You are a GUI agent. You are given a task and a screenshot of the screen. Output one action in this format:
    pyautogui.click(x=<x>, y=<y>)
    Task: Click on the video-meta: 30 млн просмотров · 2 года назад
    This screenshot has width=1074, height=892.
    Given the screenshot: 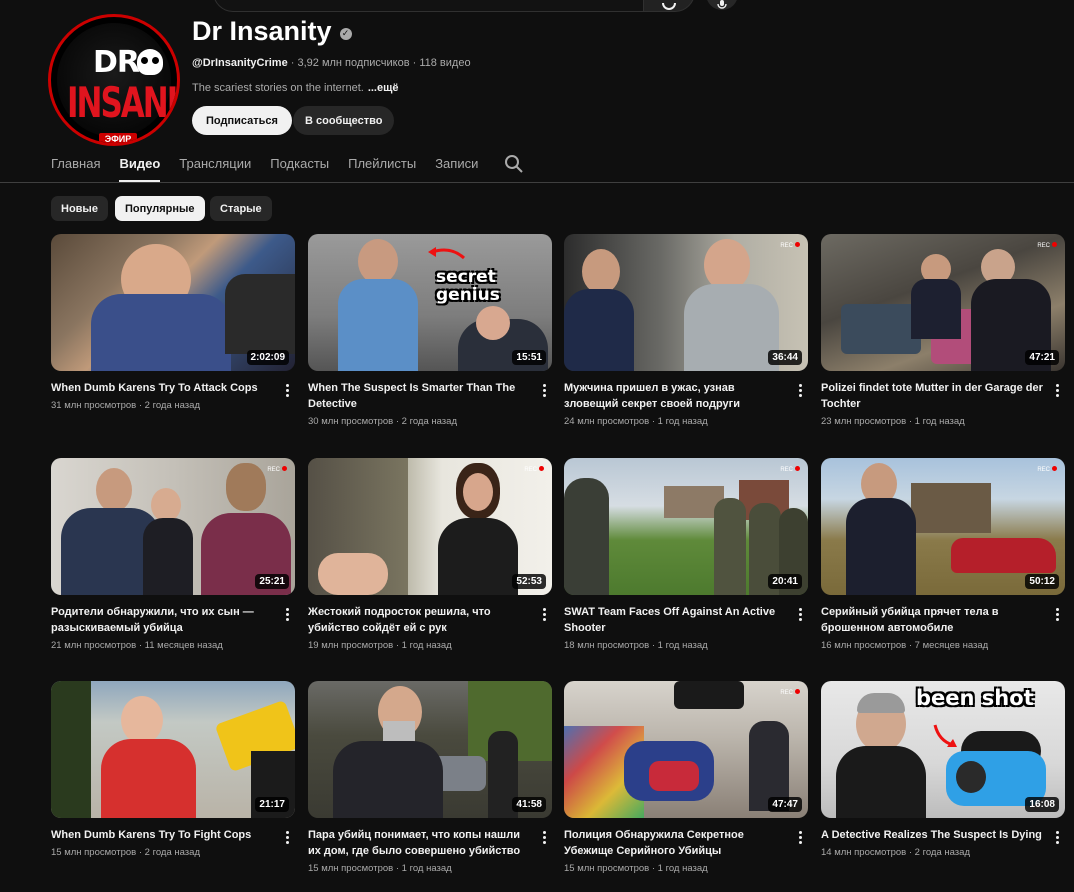 What is the action you would take?
    pyautogui.click(x=382, y=421)
    